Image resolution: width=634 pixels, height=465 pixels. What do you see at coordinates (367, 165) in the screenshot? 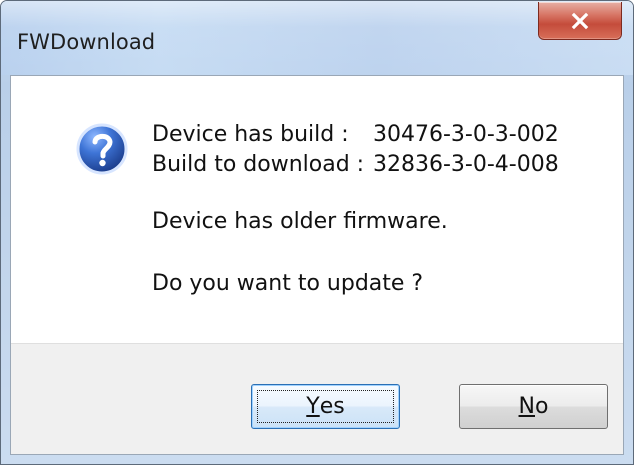
I see `download-build-row: Build to download : 32836-3-0-4-008` at bounding box center [367, 165].